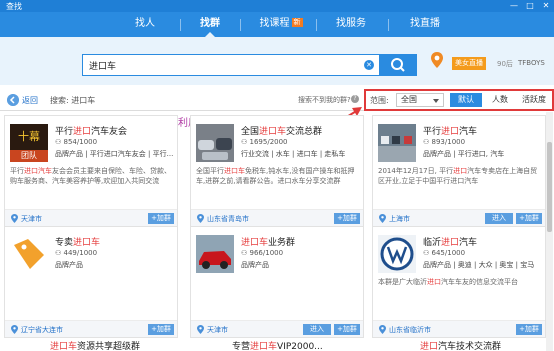 The image size is (554, 351). I want to click on group-card: 进口车业务群 ⚇ 966/1000 品牌产品天津市 进入 +加群, so click(277, 282).